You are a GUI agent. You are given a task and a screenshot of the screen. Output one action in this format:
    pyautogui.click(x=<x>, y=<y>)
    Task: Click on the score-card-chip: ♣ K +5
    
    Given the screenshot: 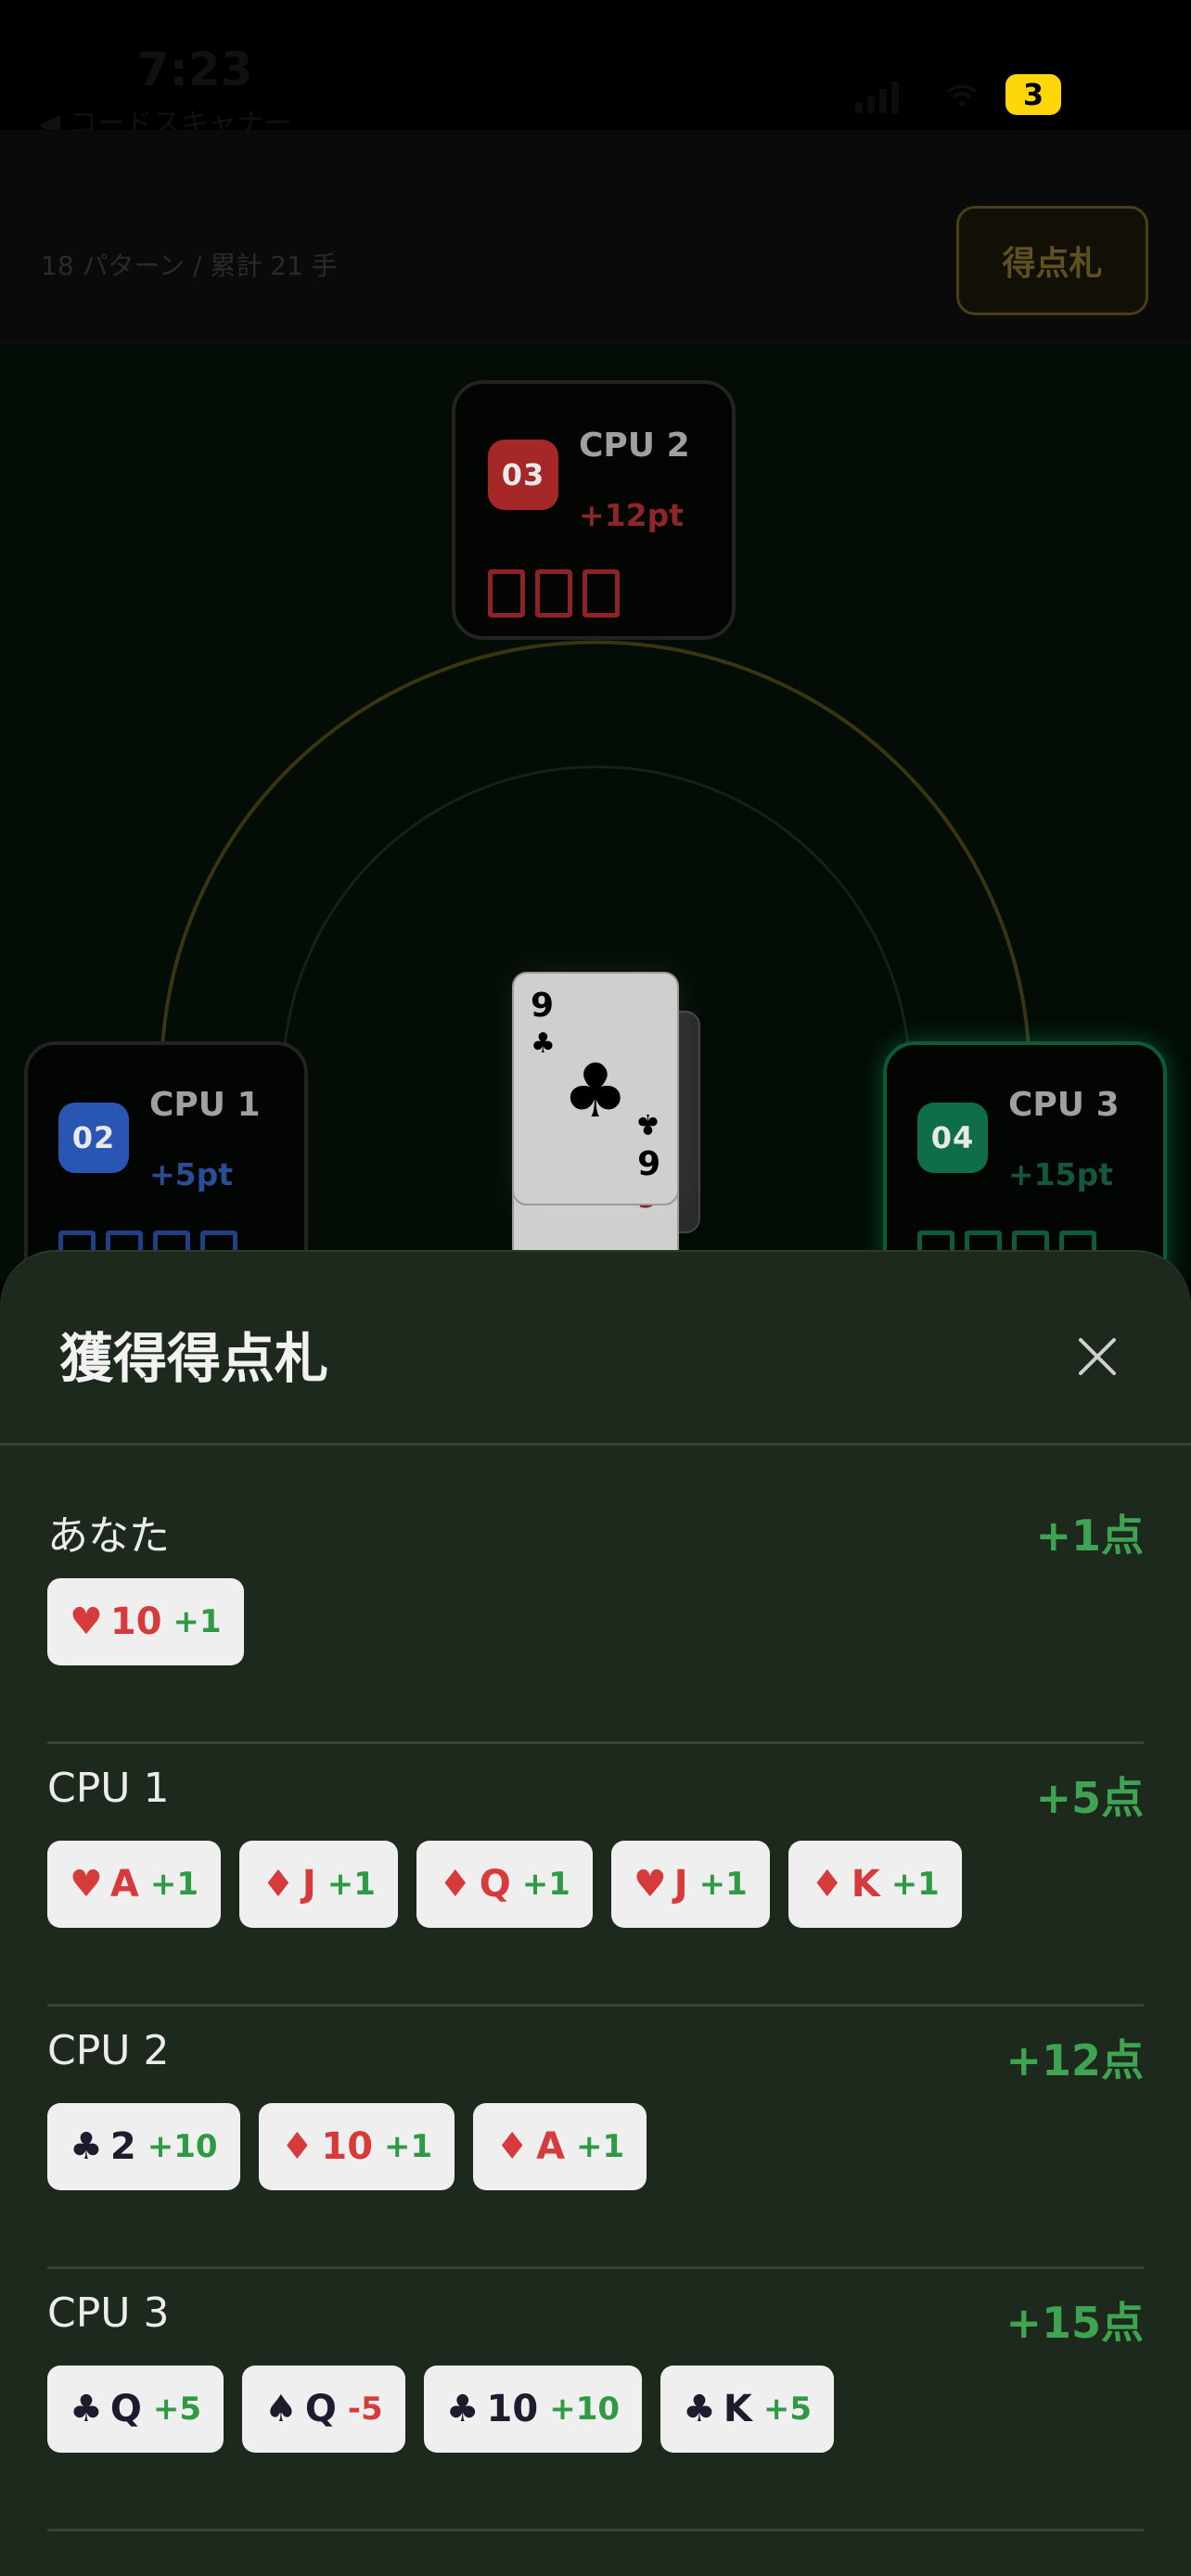 What is the action you would take?
    pyautogui.click(x=747, y=2409)
    